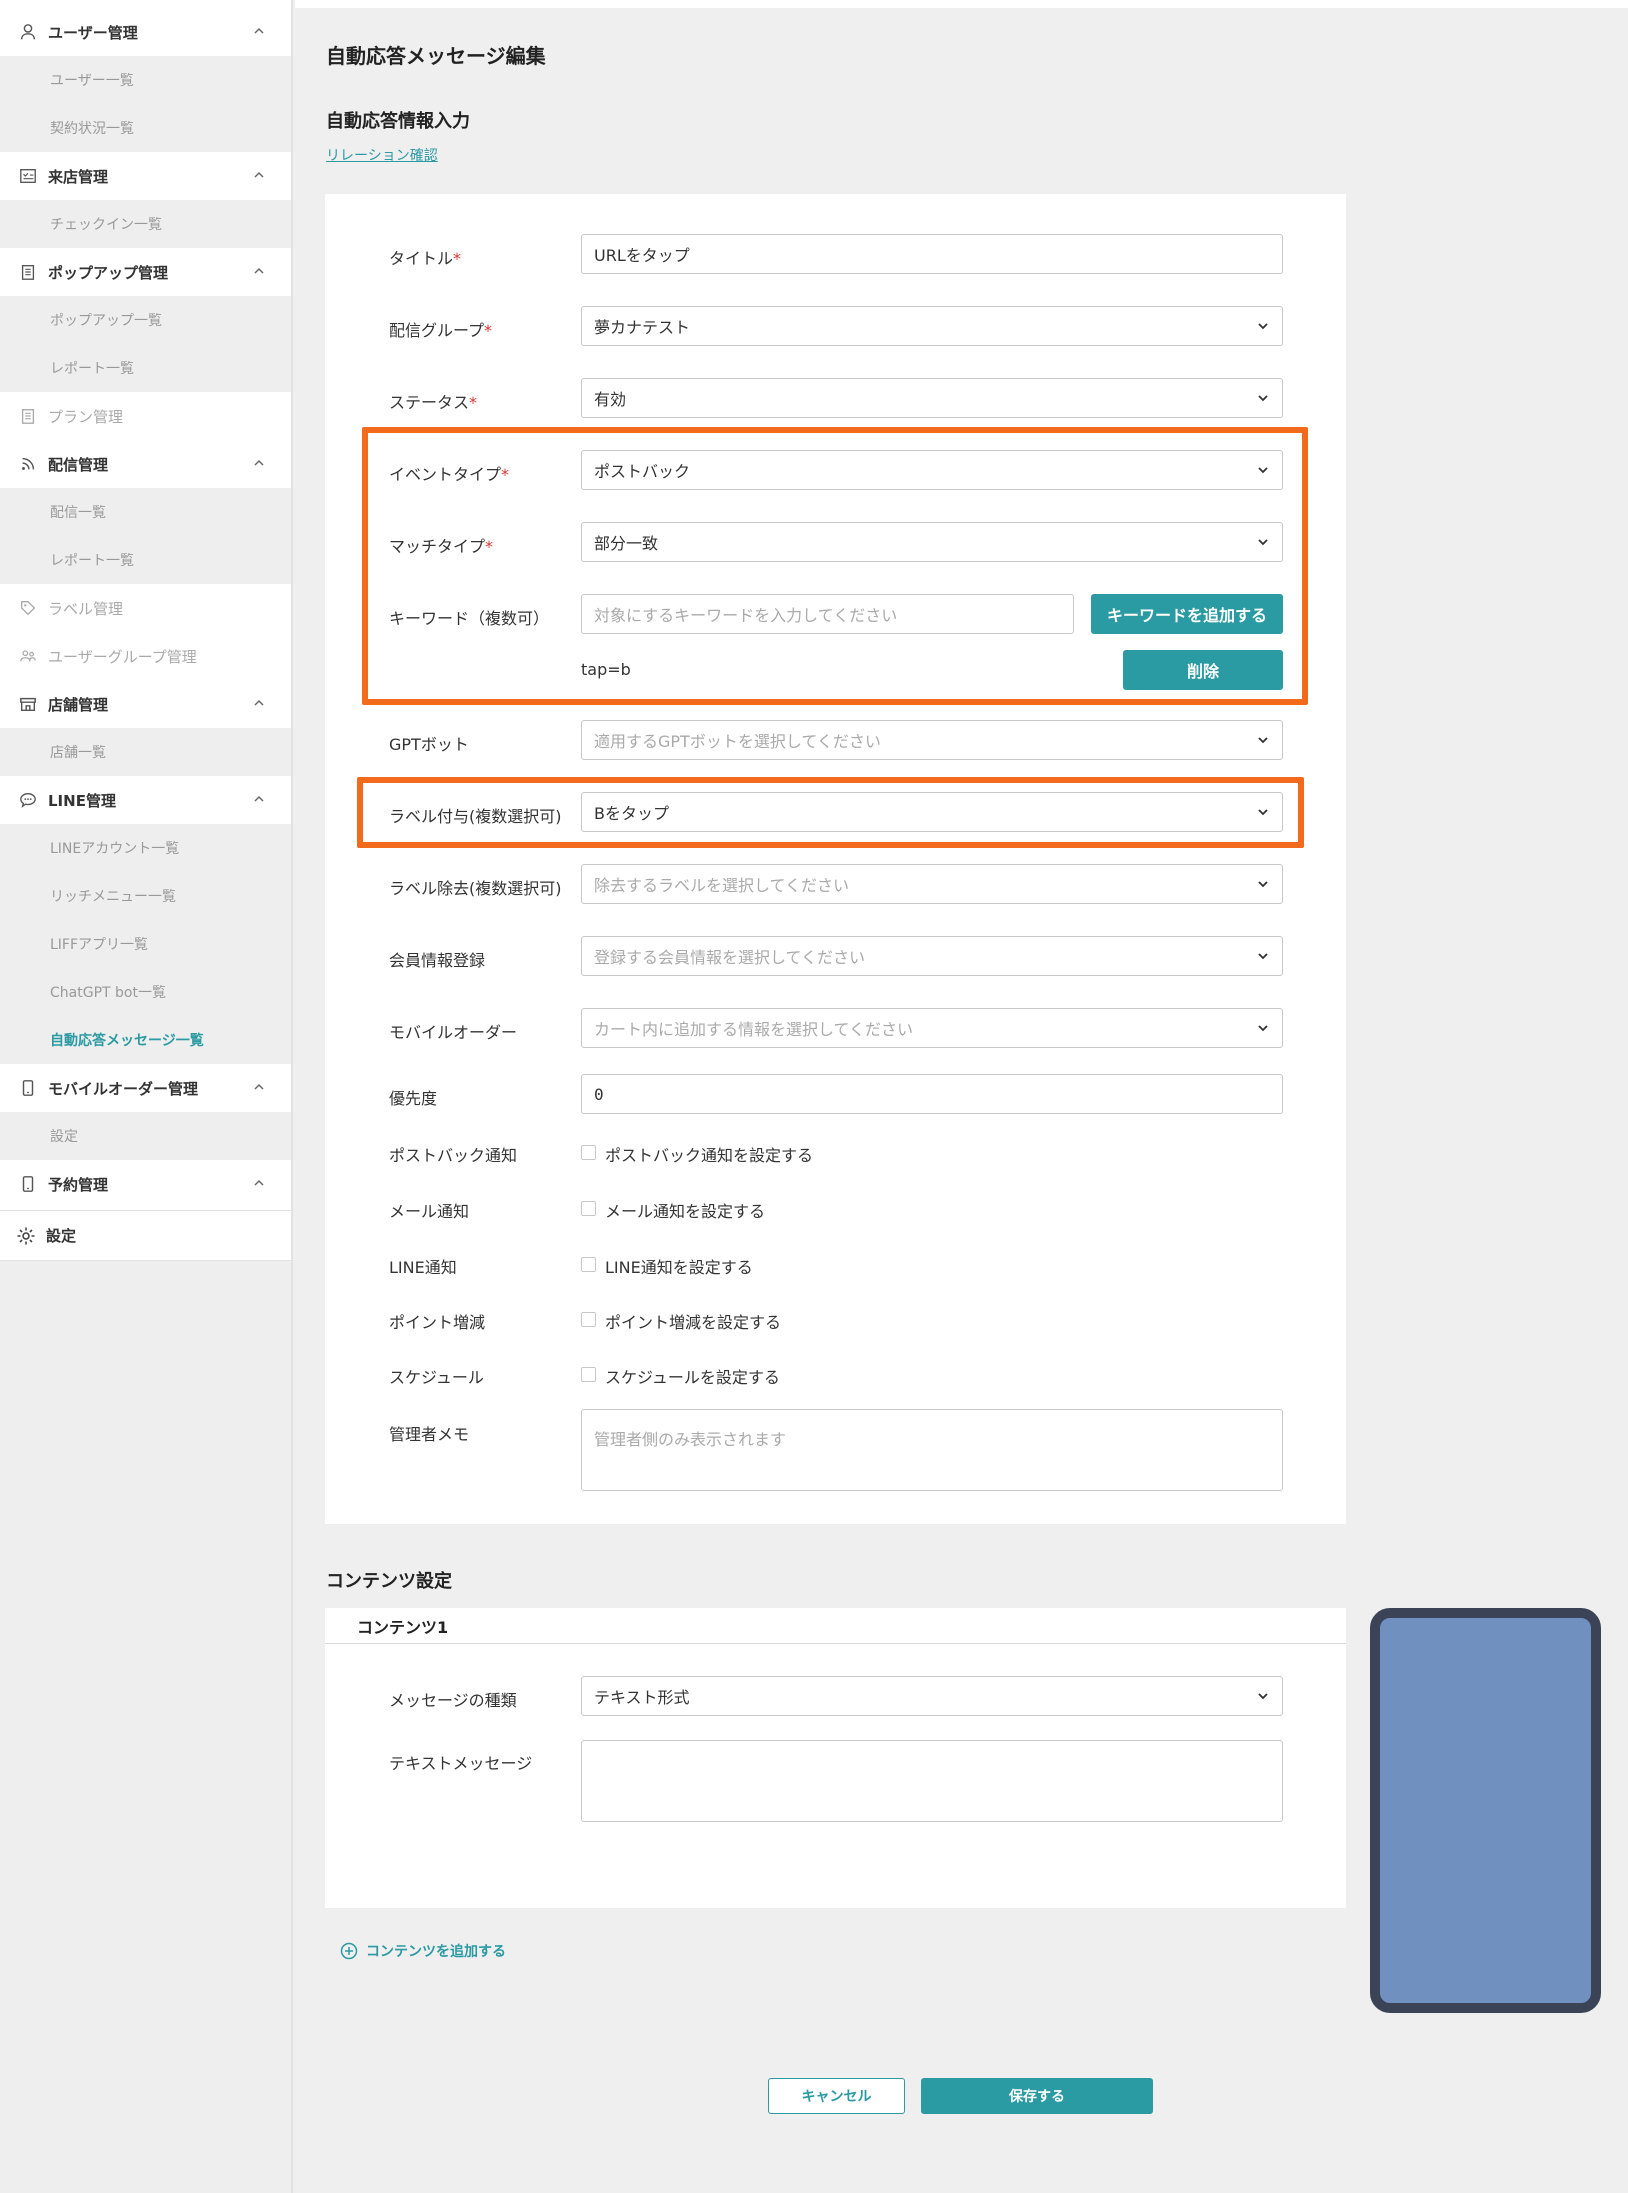 This screenshot has height=2193, width=1628. Describe the element at coordinates (145, 1184) in the screenshot. I see `sidebar-section-reservation-mgmt: 予約管理` at that location.